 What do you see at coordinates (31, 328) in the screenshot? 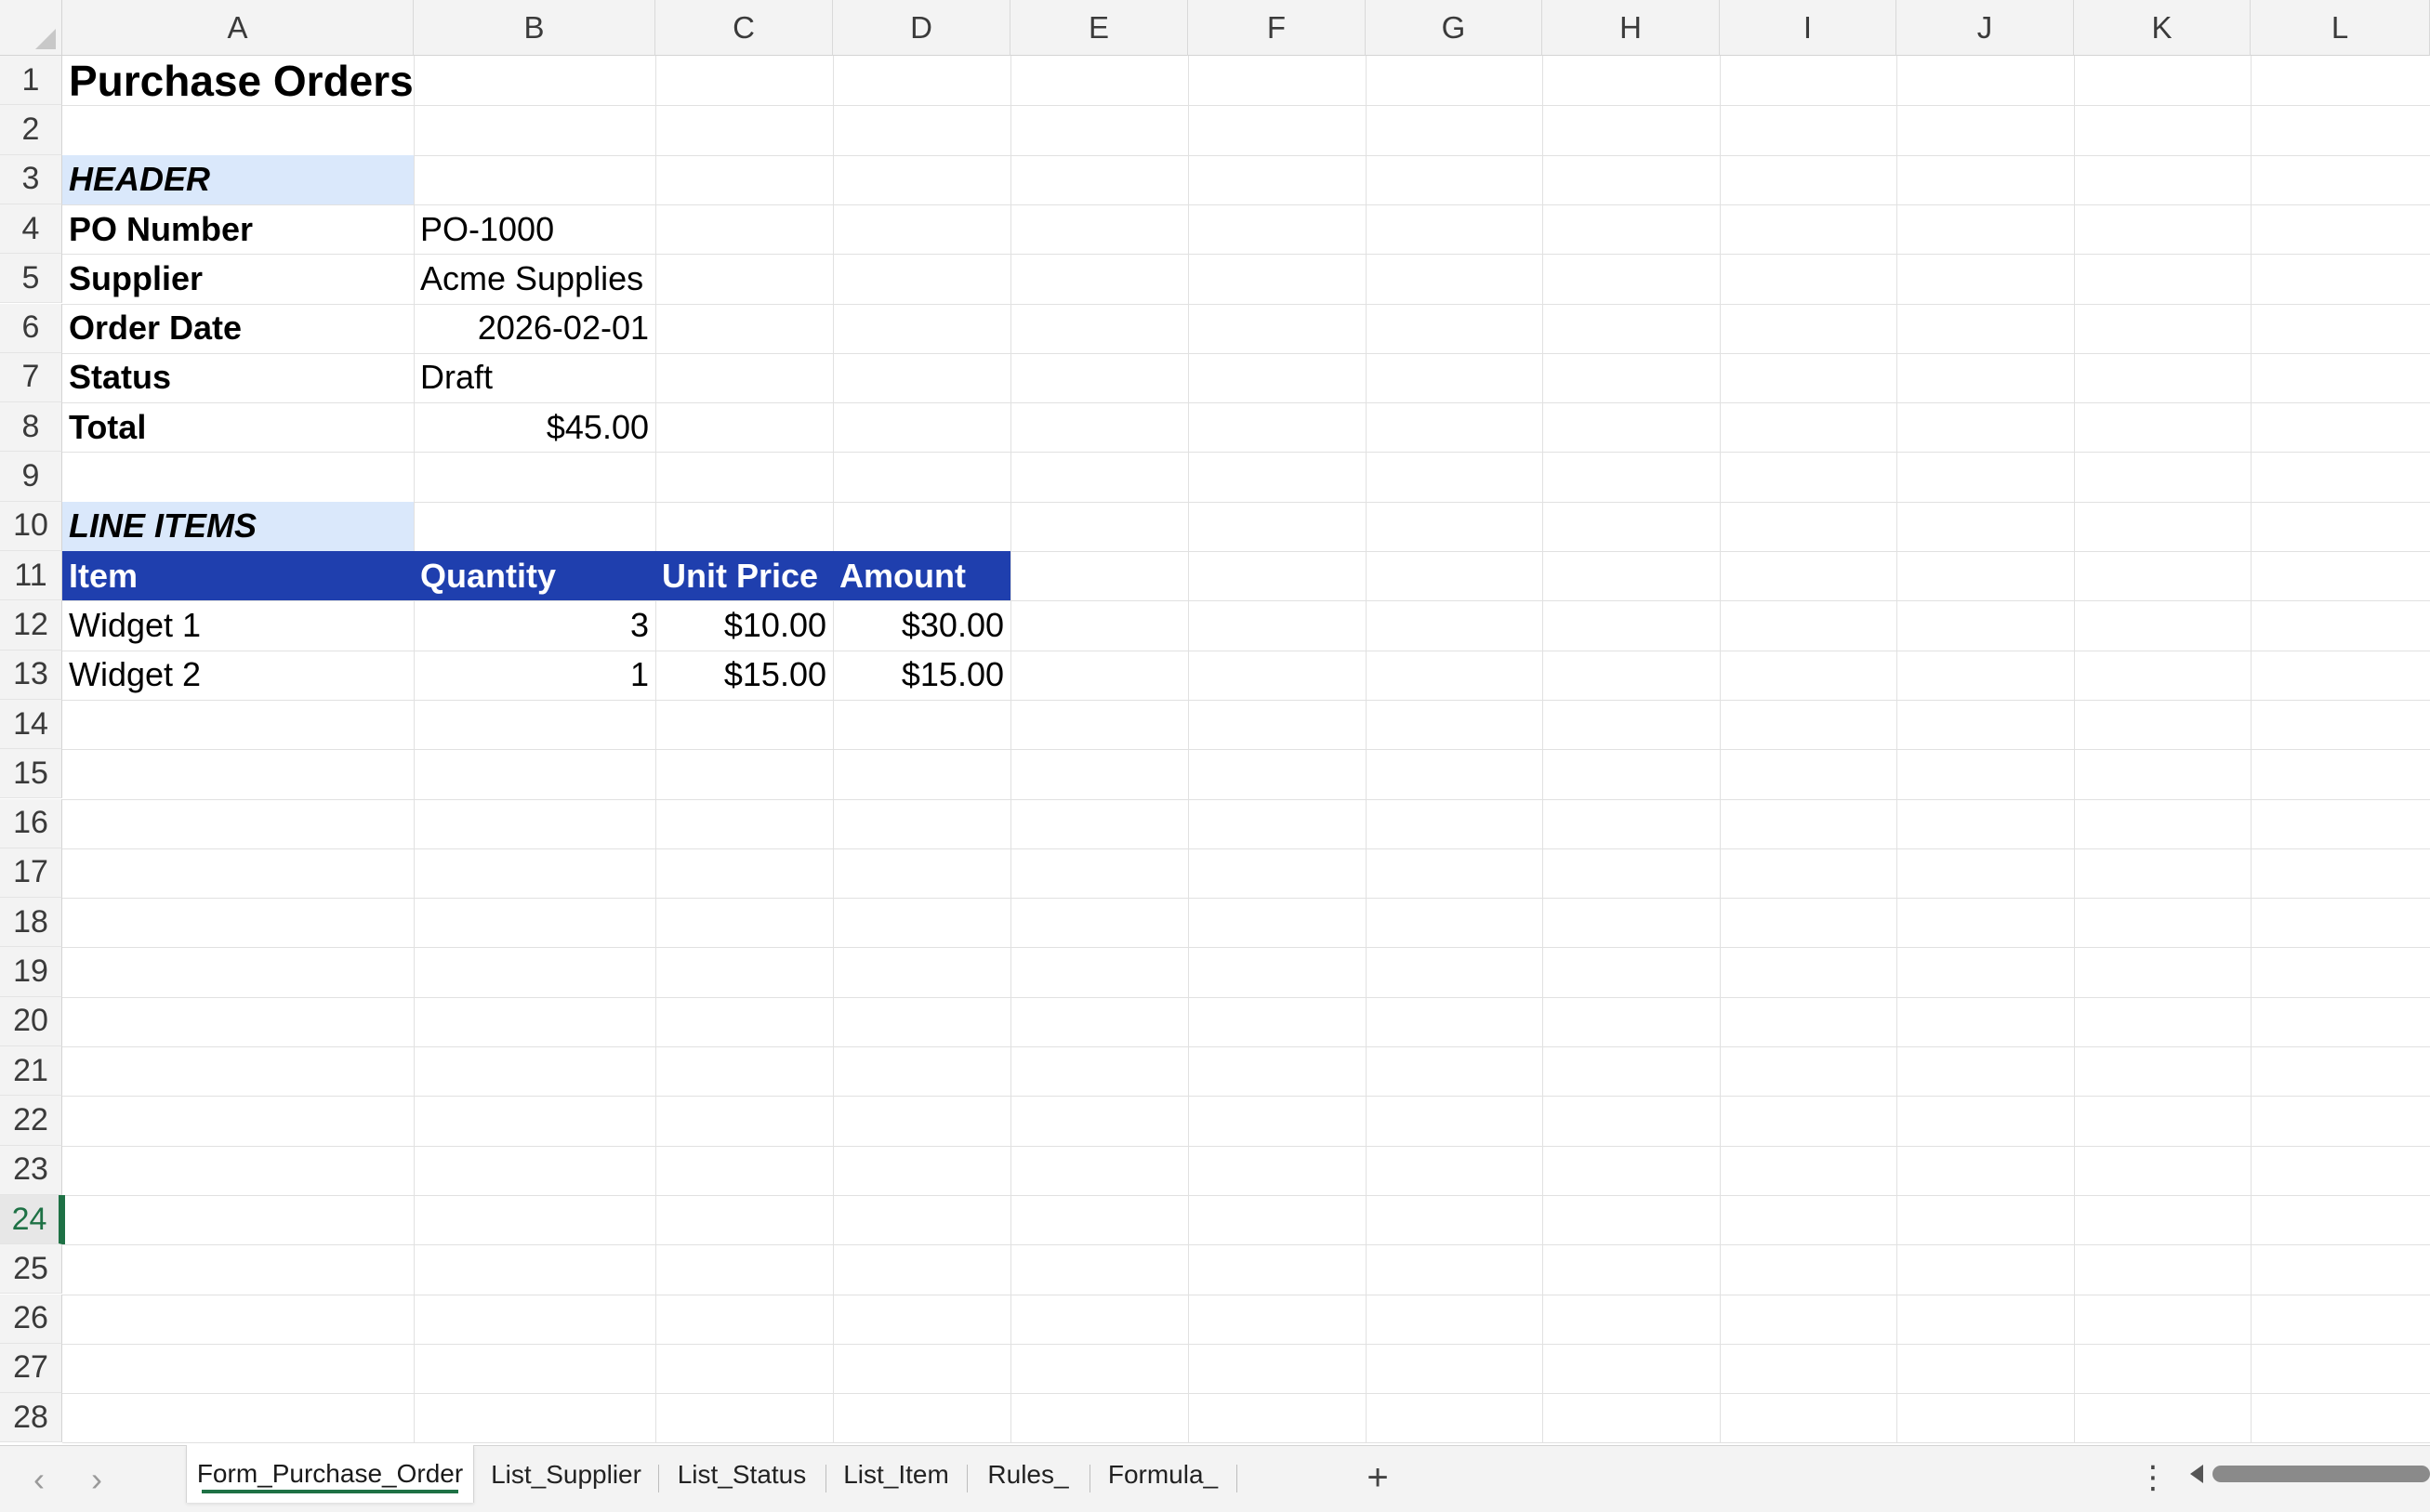
I see `row-header-6: 6` at bounding box center [31, 328].